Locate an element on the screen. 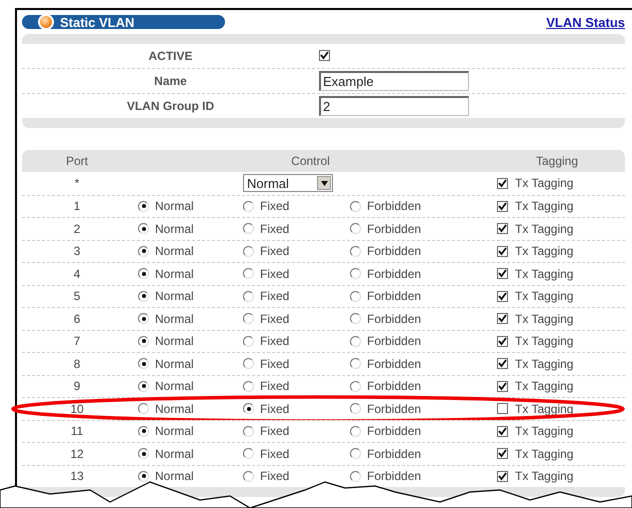  control-dropdown: Normal is located at coordinates (288, 183).